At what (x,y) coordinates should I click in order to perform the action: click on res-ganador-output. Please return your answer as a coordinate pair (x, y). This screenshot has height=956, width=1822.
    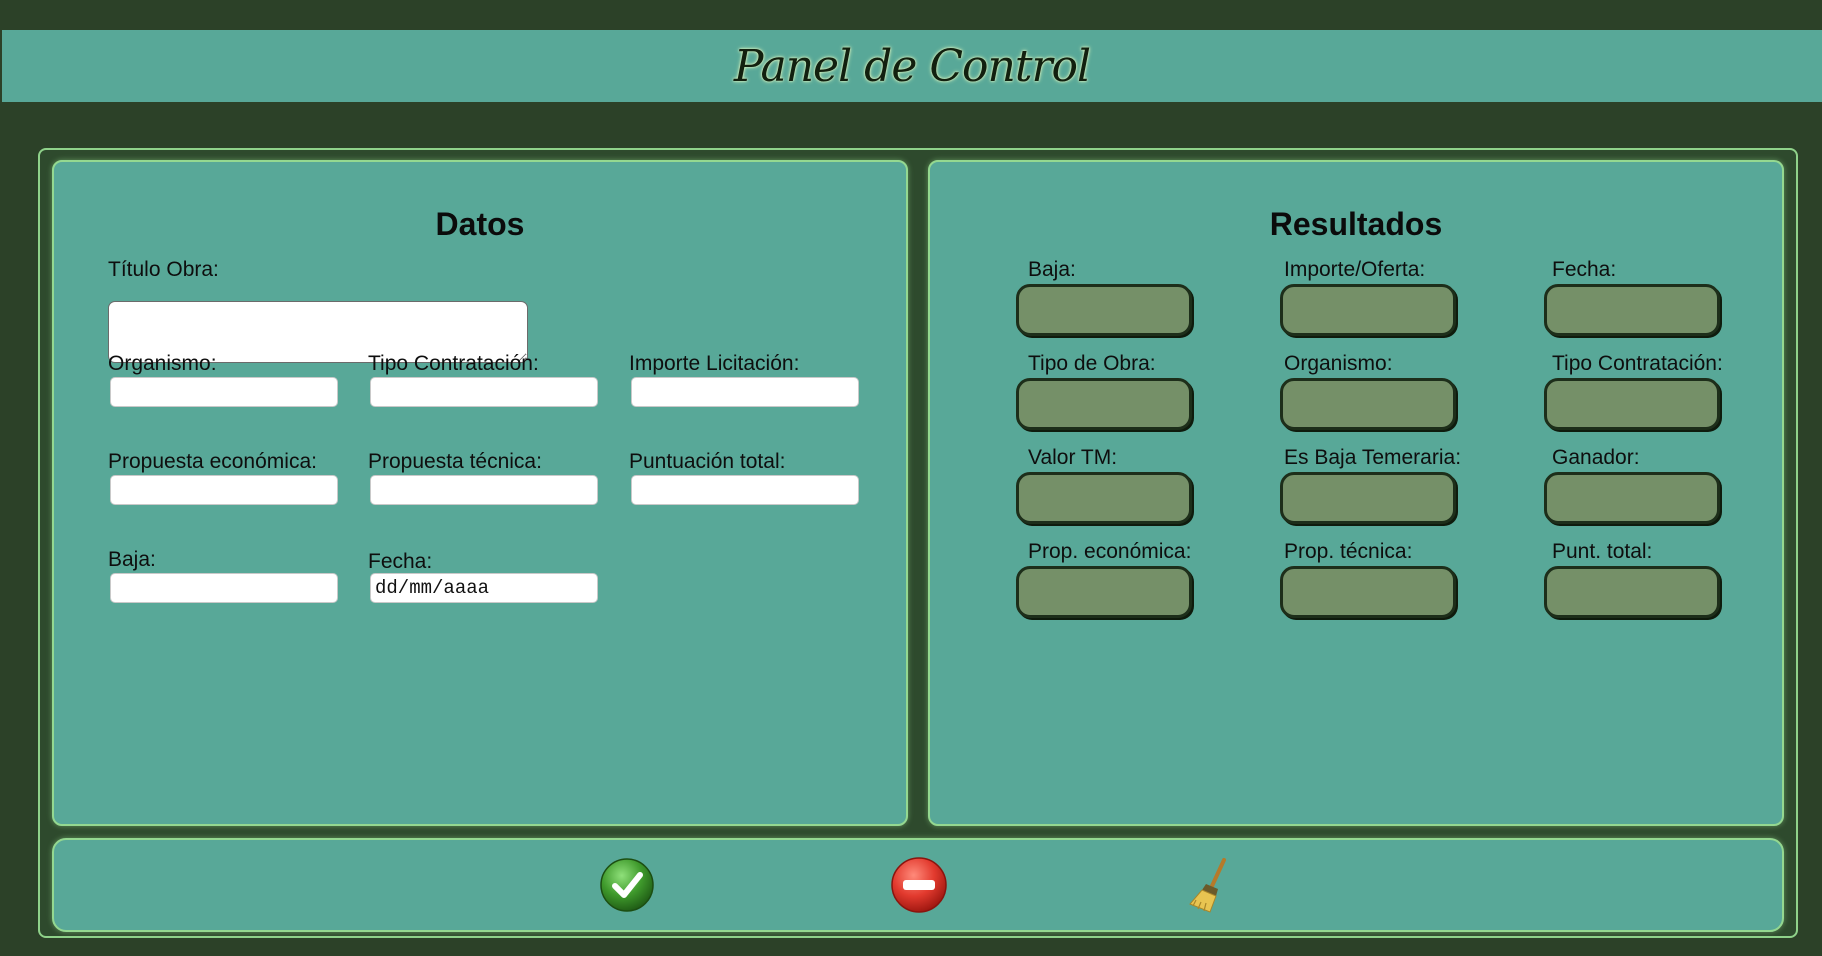
    Looking at the image, I should click on (1632, 498).